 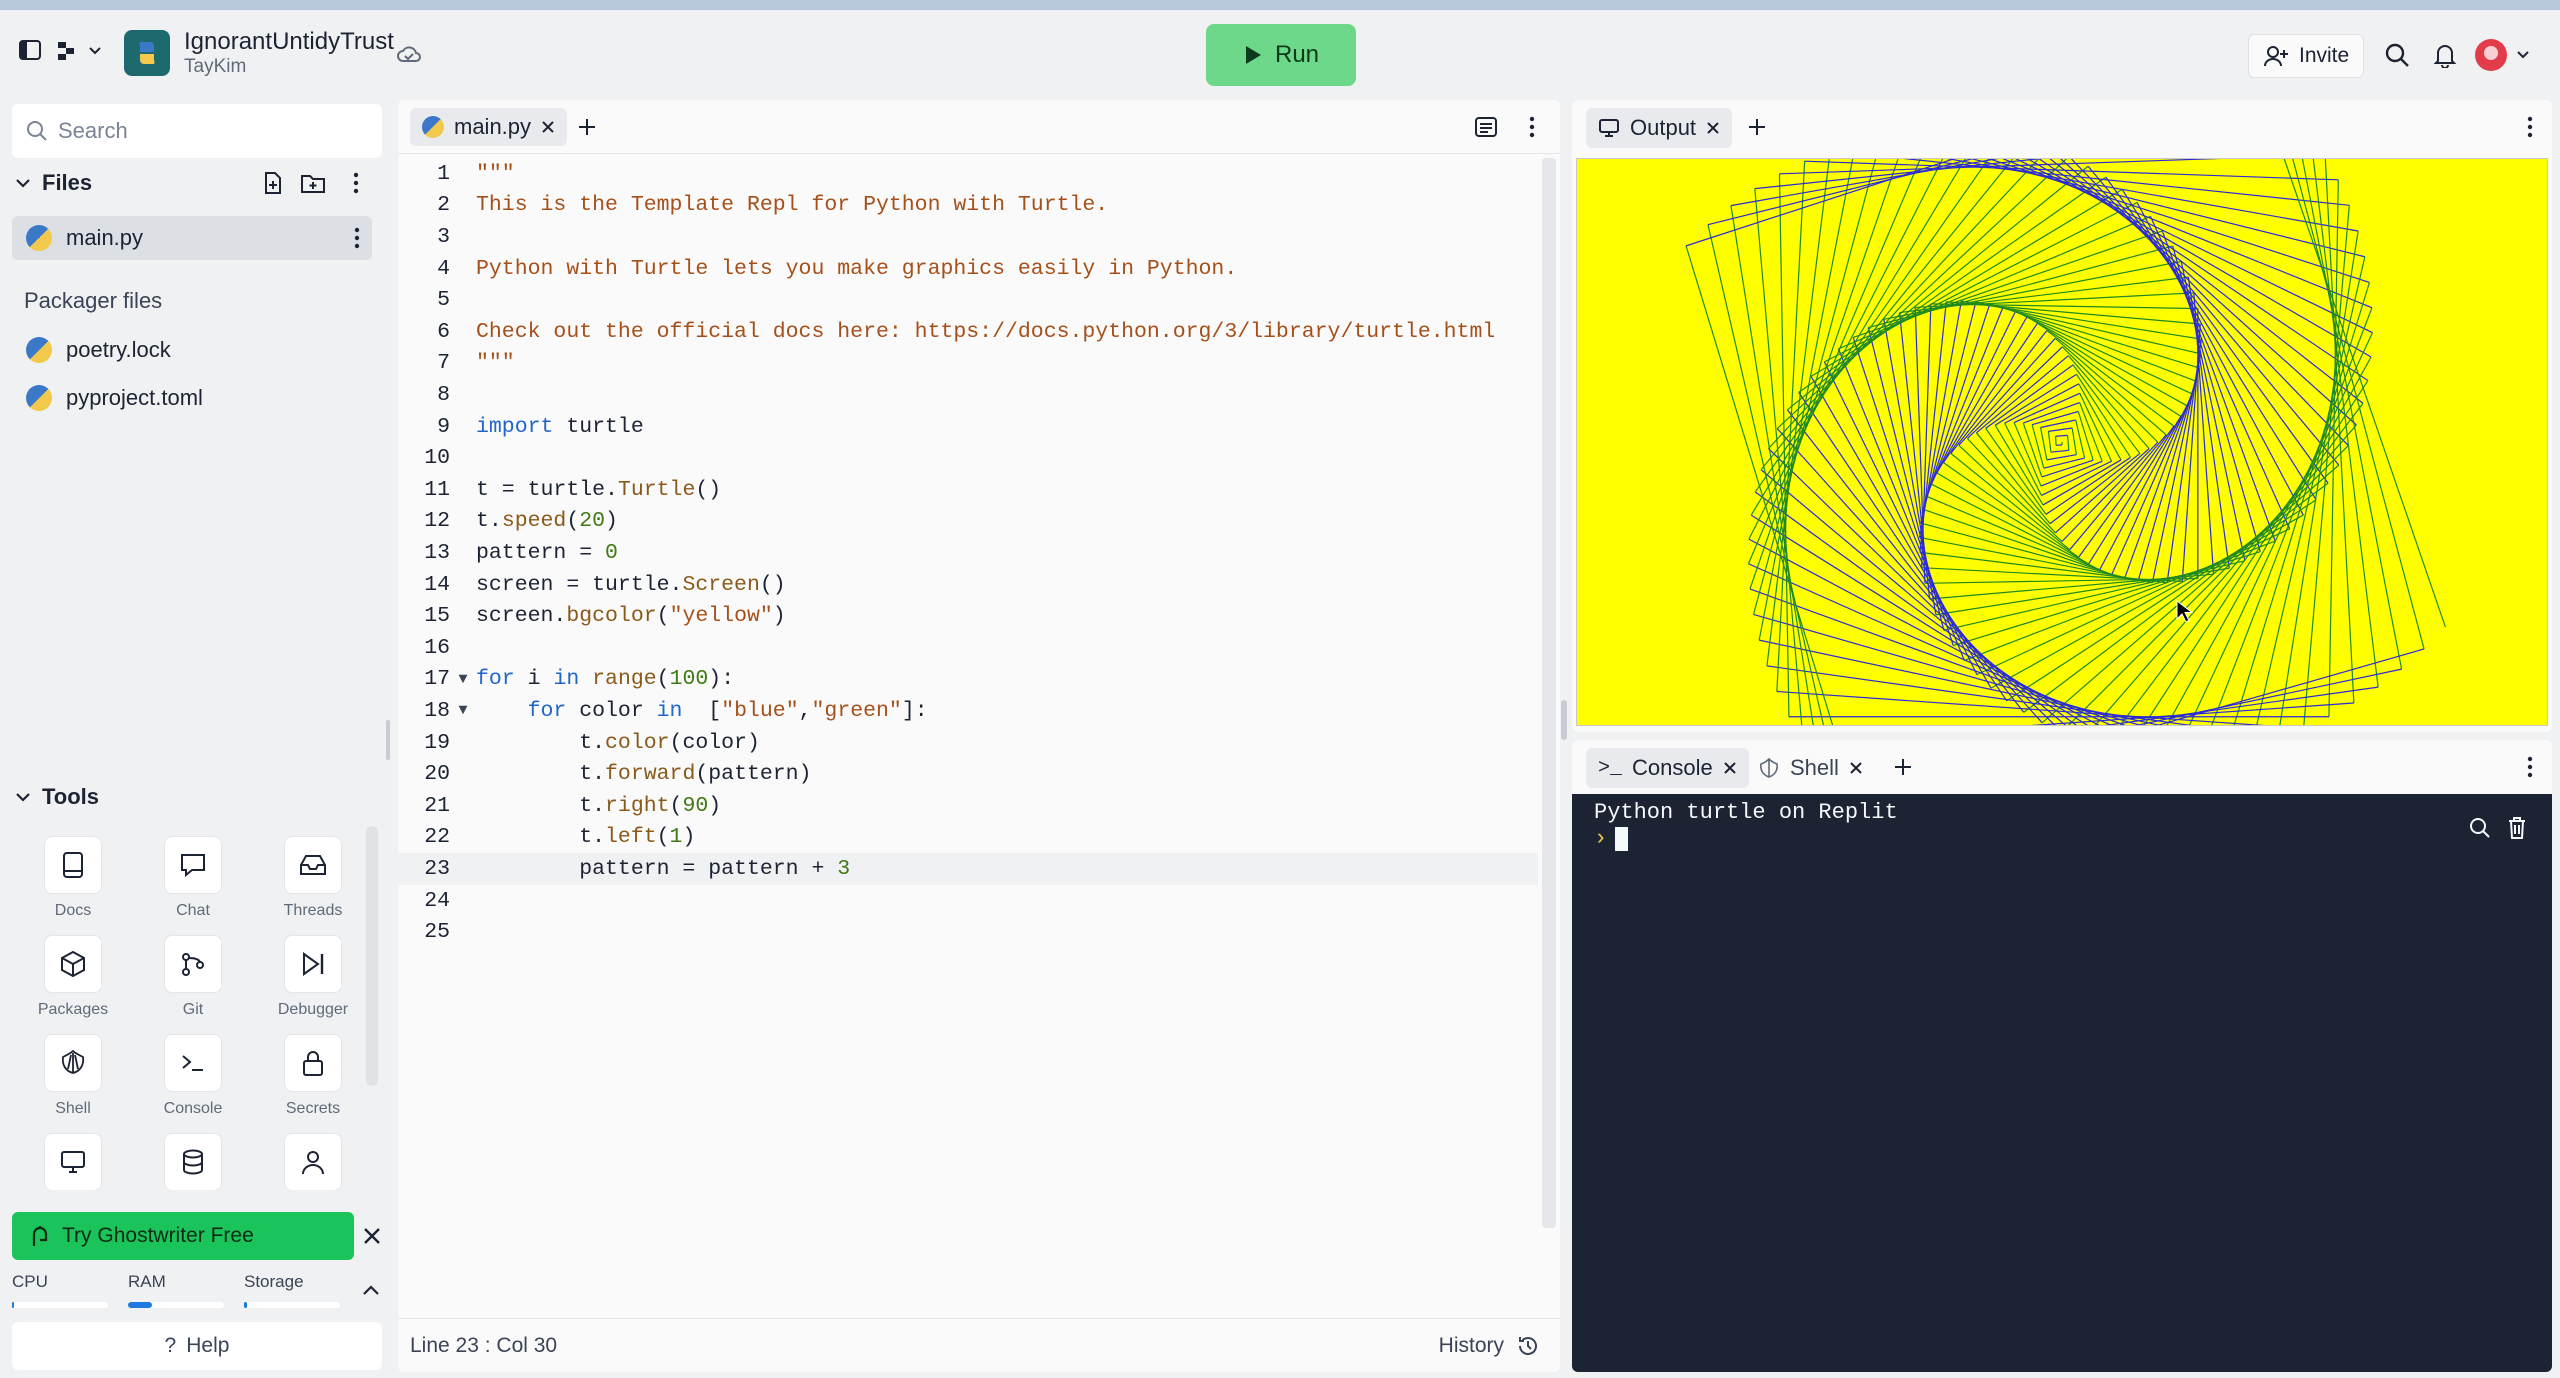 What do you see at coordinates (93, 300) in the screenshot?
I see `packager-files-heading: Packager files` at bounding box center [93, 300].